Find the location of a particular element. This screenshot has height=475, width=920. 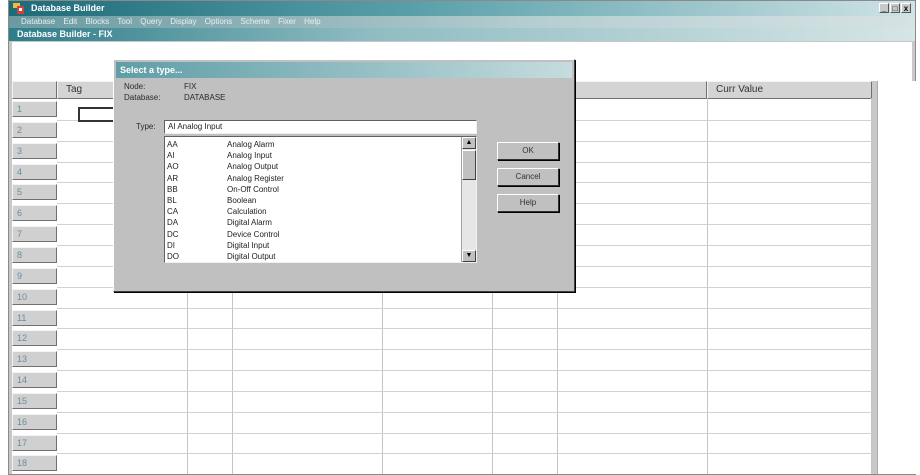

type-code: DI is located at coordinates (171, 245).